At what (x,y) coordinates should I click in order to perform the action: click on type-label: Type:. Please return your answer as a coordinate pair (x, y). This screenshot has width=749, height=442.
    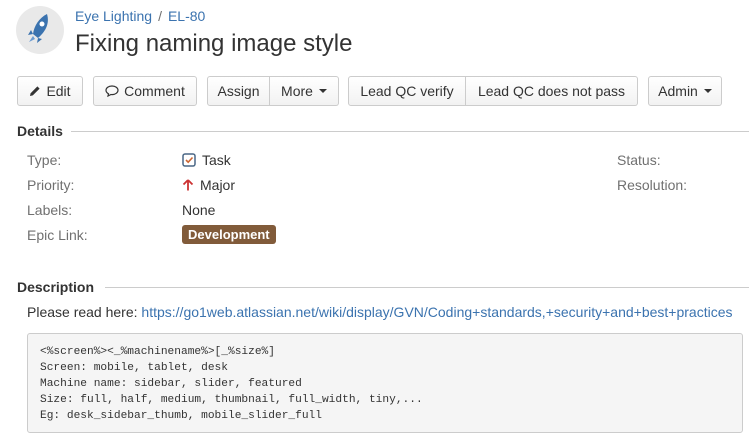
    Looking at the image, I should click on (44, 160).